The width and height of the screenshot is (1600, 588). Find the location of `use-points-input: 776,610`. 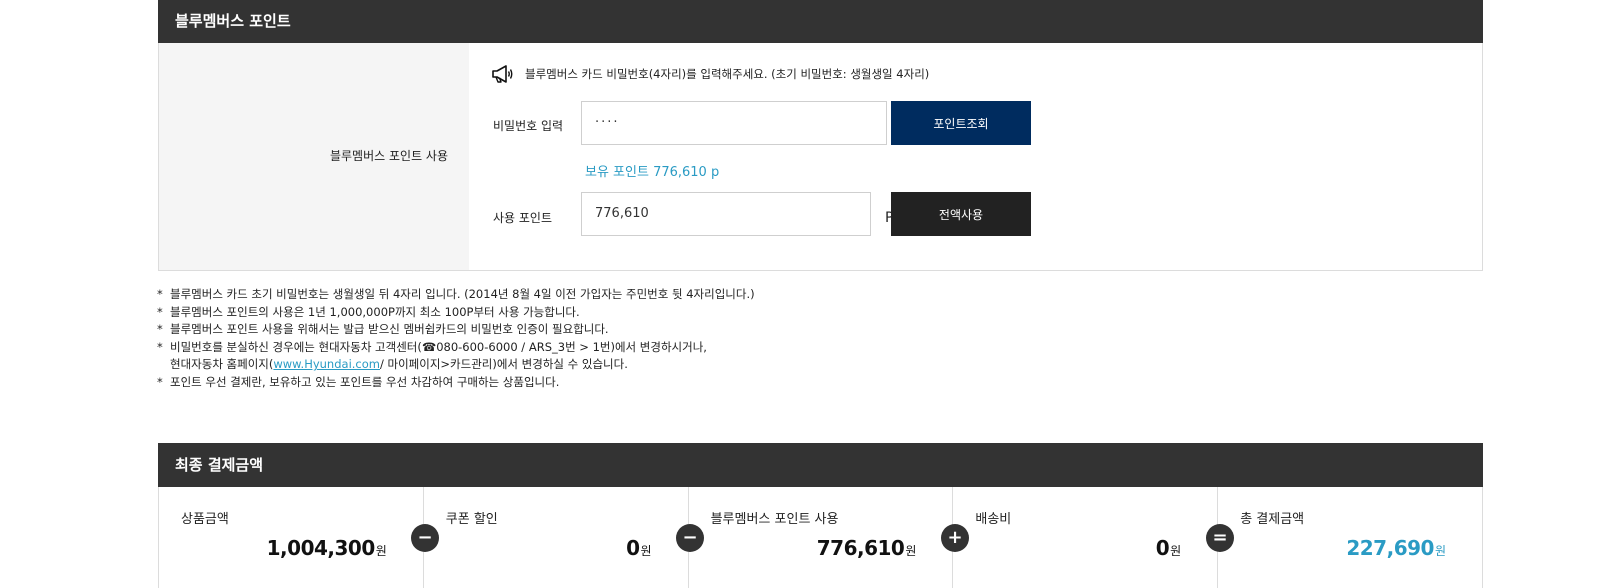

use-points-input: 776,610 is located at coordinates (726, 214).